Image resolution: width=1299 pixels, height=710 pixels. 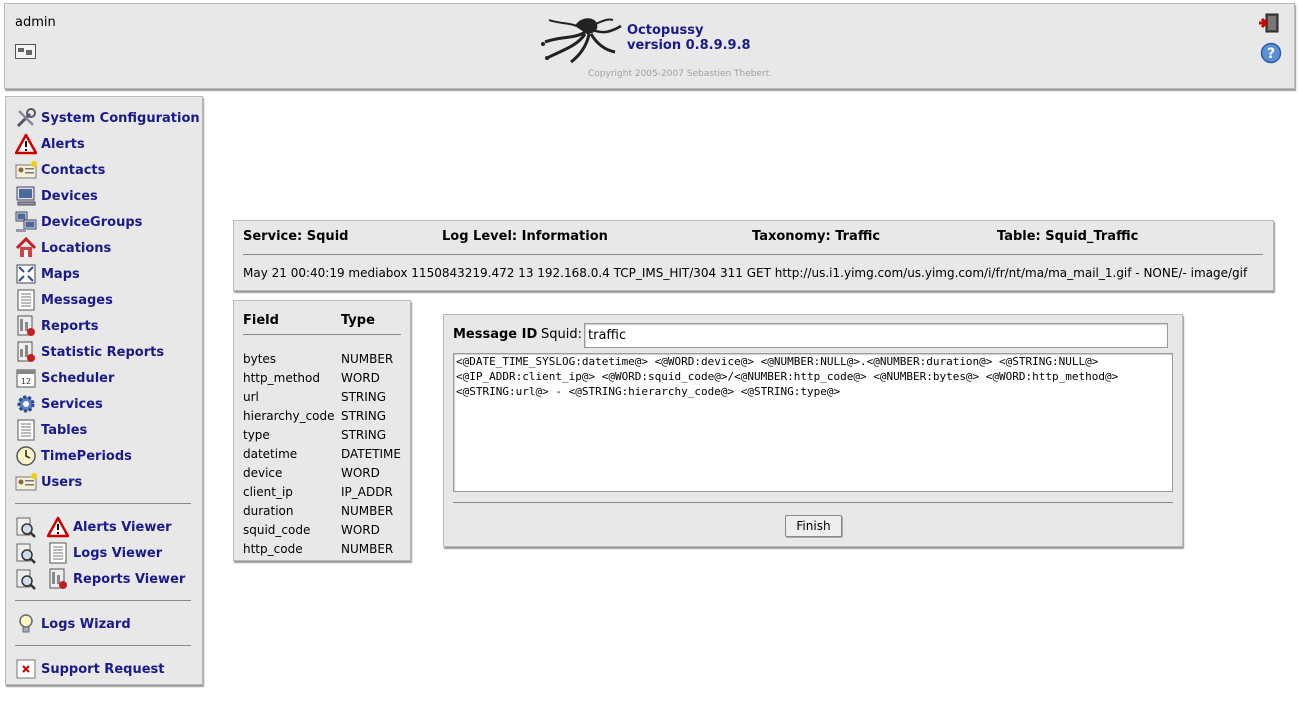 I want to click on table-row: url STRING, so click(x=322, y=396).